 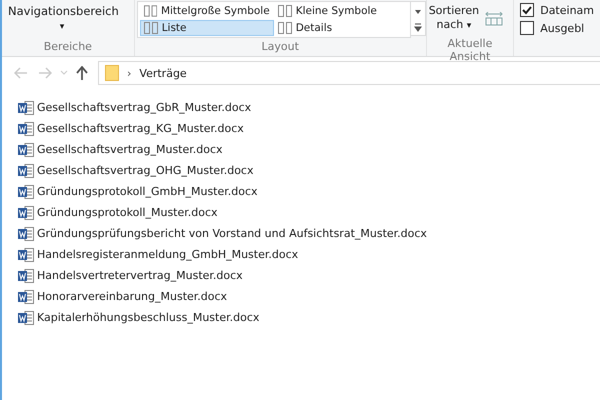 What do you see at coordinates (132, 296) in the screenshot?
I see `file-name: Honorarvereinbarung_Muster.docx` at bounding box center [132, 296].